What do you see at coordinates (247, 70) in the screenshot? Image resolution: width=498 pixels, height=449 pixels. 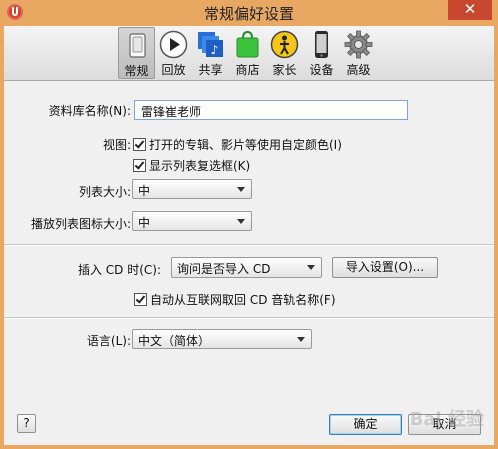 I see `tab-store-label: 商店` at bounding box center [247, 70].